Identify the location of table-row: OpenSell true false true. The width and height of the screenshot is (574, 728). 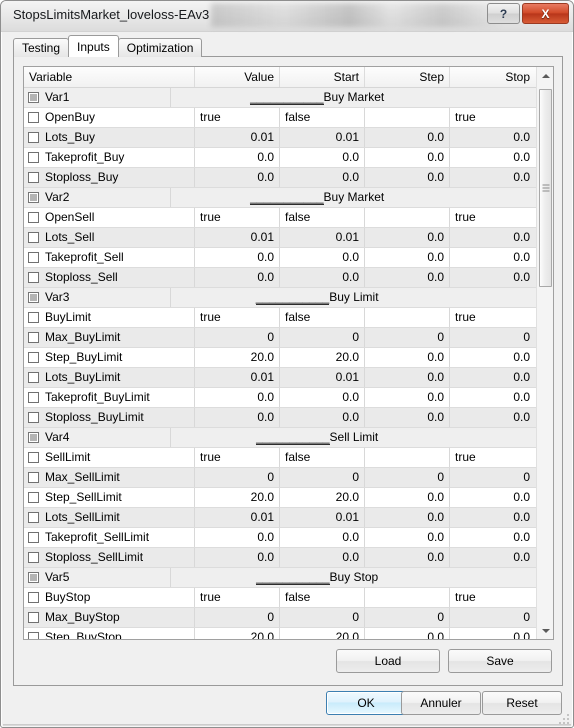
(280, 218).